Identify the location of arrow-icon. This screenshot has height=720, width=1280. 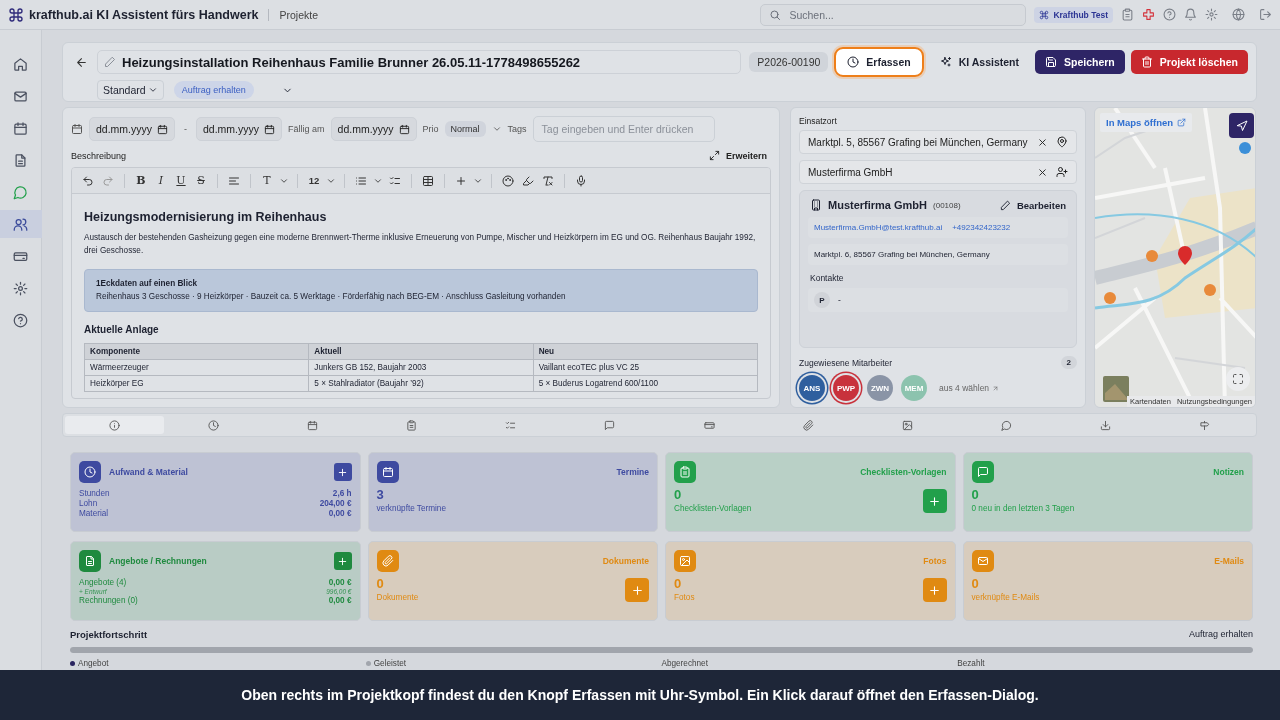
(996, 388).